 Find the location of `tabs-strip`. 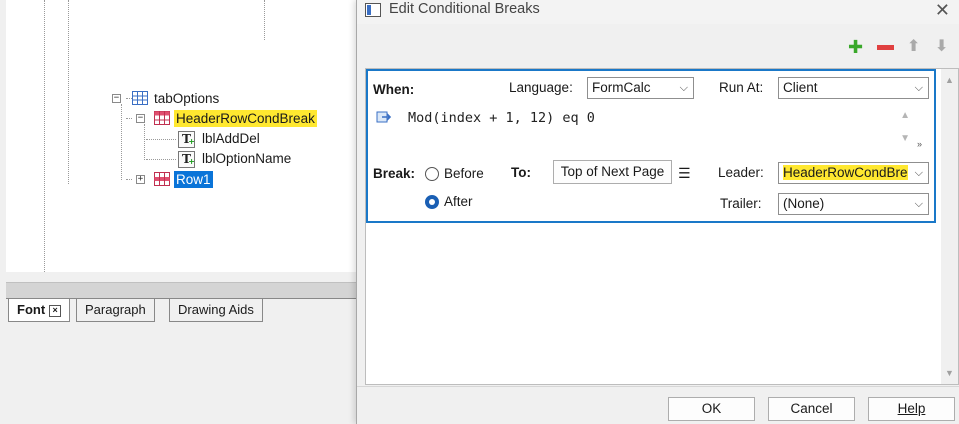

tabs-strip is located at coordinates (181, 290).